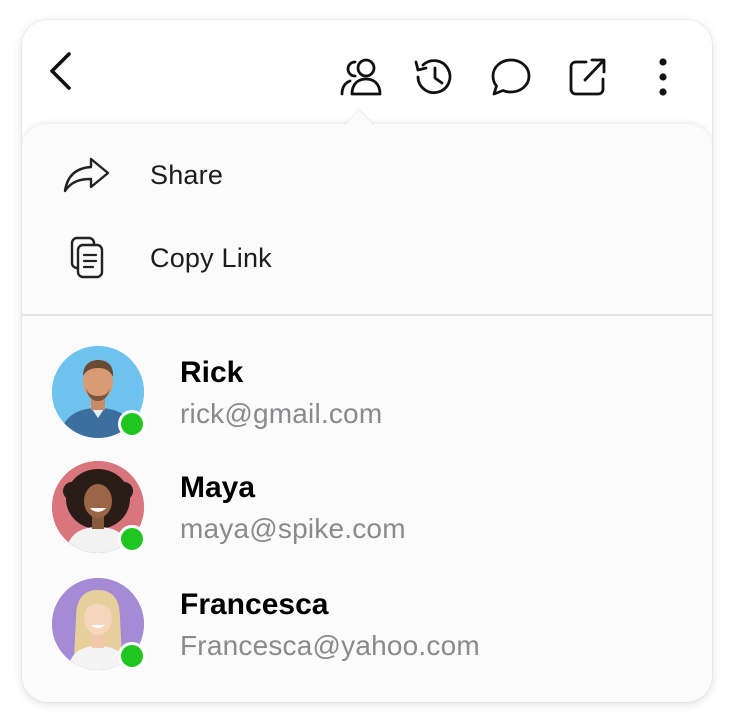 This screenshot has height=724, width=734. I want to click on contact-name: Maya, so click(218, 487).